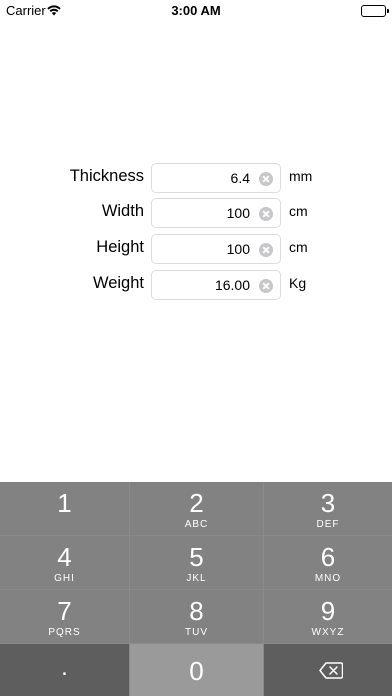 The width and height of the screenshot is (392, 696). What do you see at coordinates (238, 213) in the screenshot?
I see `width-value: 100` at bounding box center [238, 213].